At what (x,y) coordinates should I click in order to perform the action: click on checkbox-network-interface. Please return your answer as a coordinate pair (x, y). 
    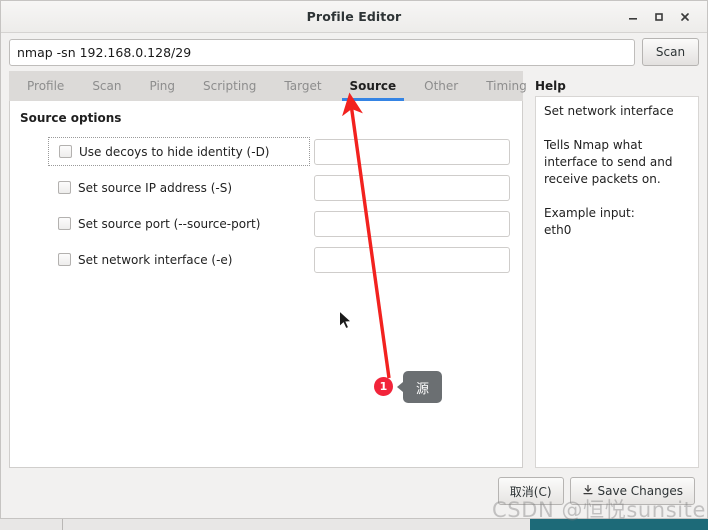
    Looking at the image, I should click on (64, 259).